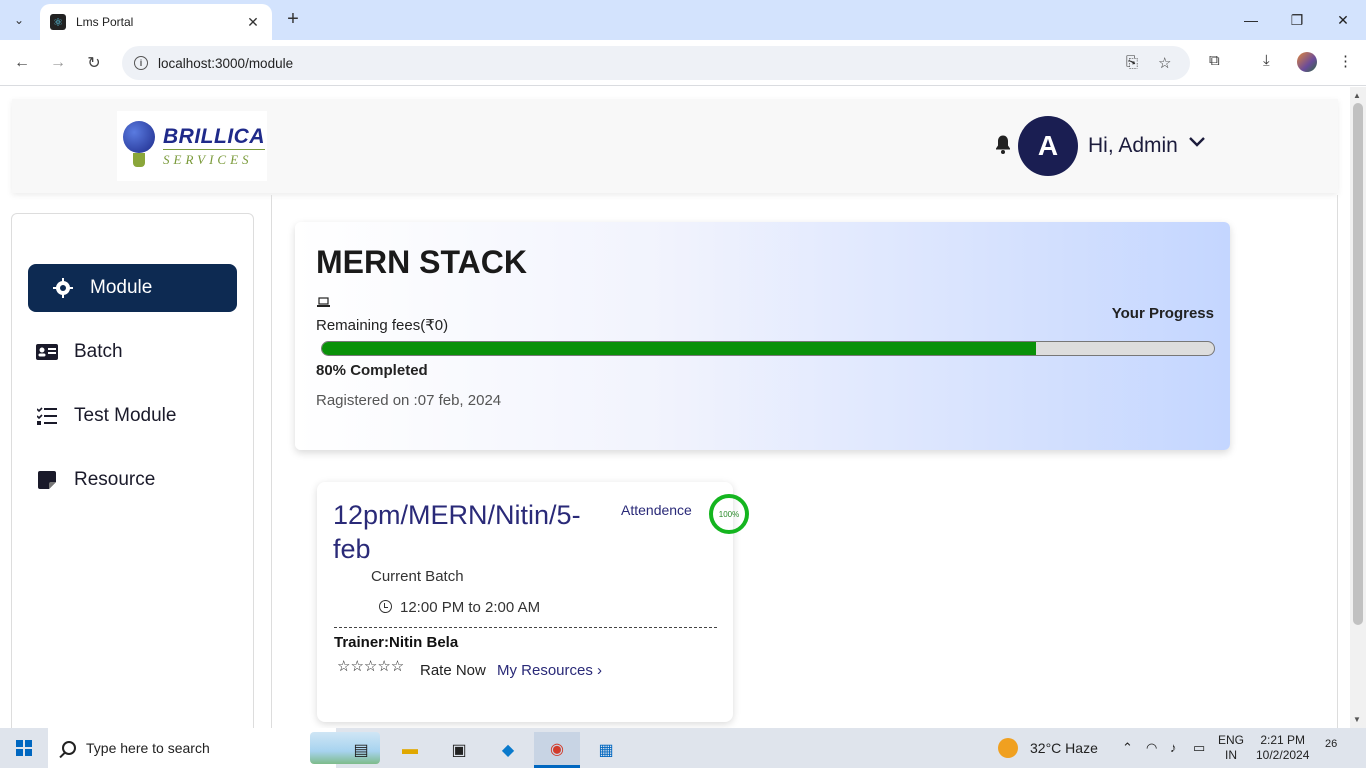 This screenshot has width=1366, height=768. I want to click on attendance-label: Attendence, so click(656, 510).